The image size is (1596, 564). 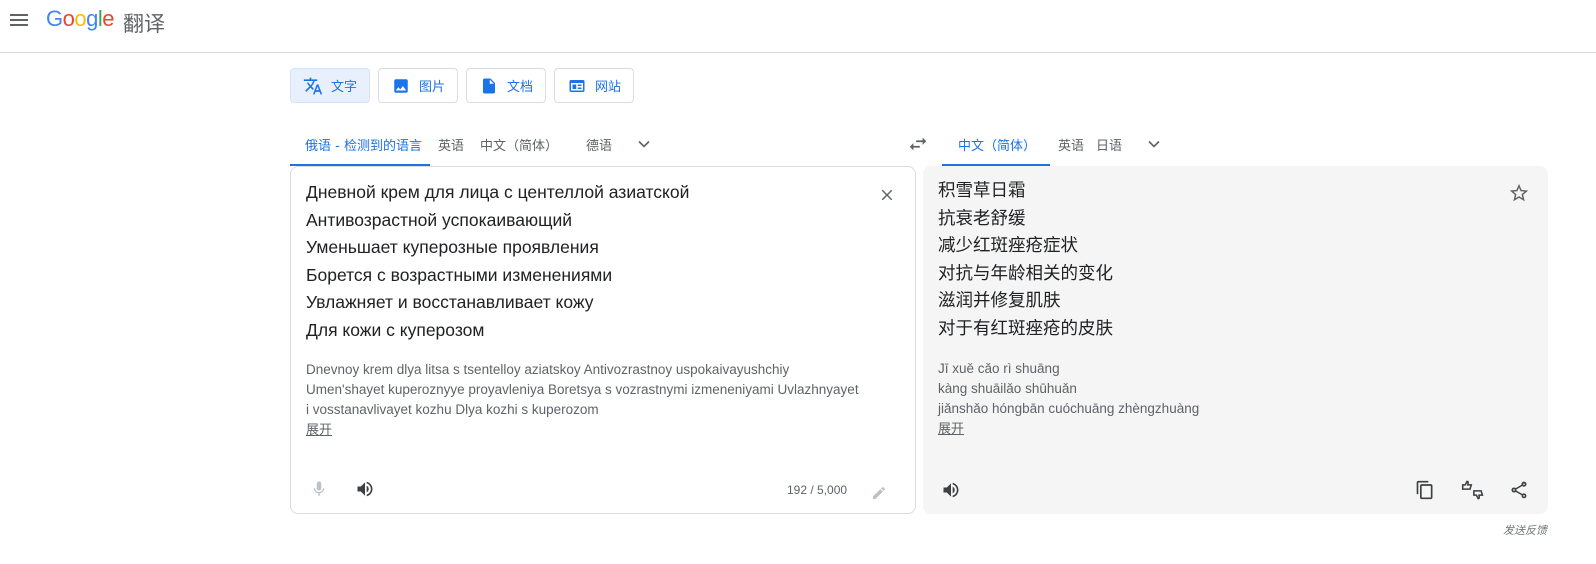 What do you see at coordinates (608, 87) in the screenshot?
I see `tab-websites-label: 网站` at bounding box center [608, 87].